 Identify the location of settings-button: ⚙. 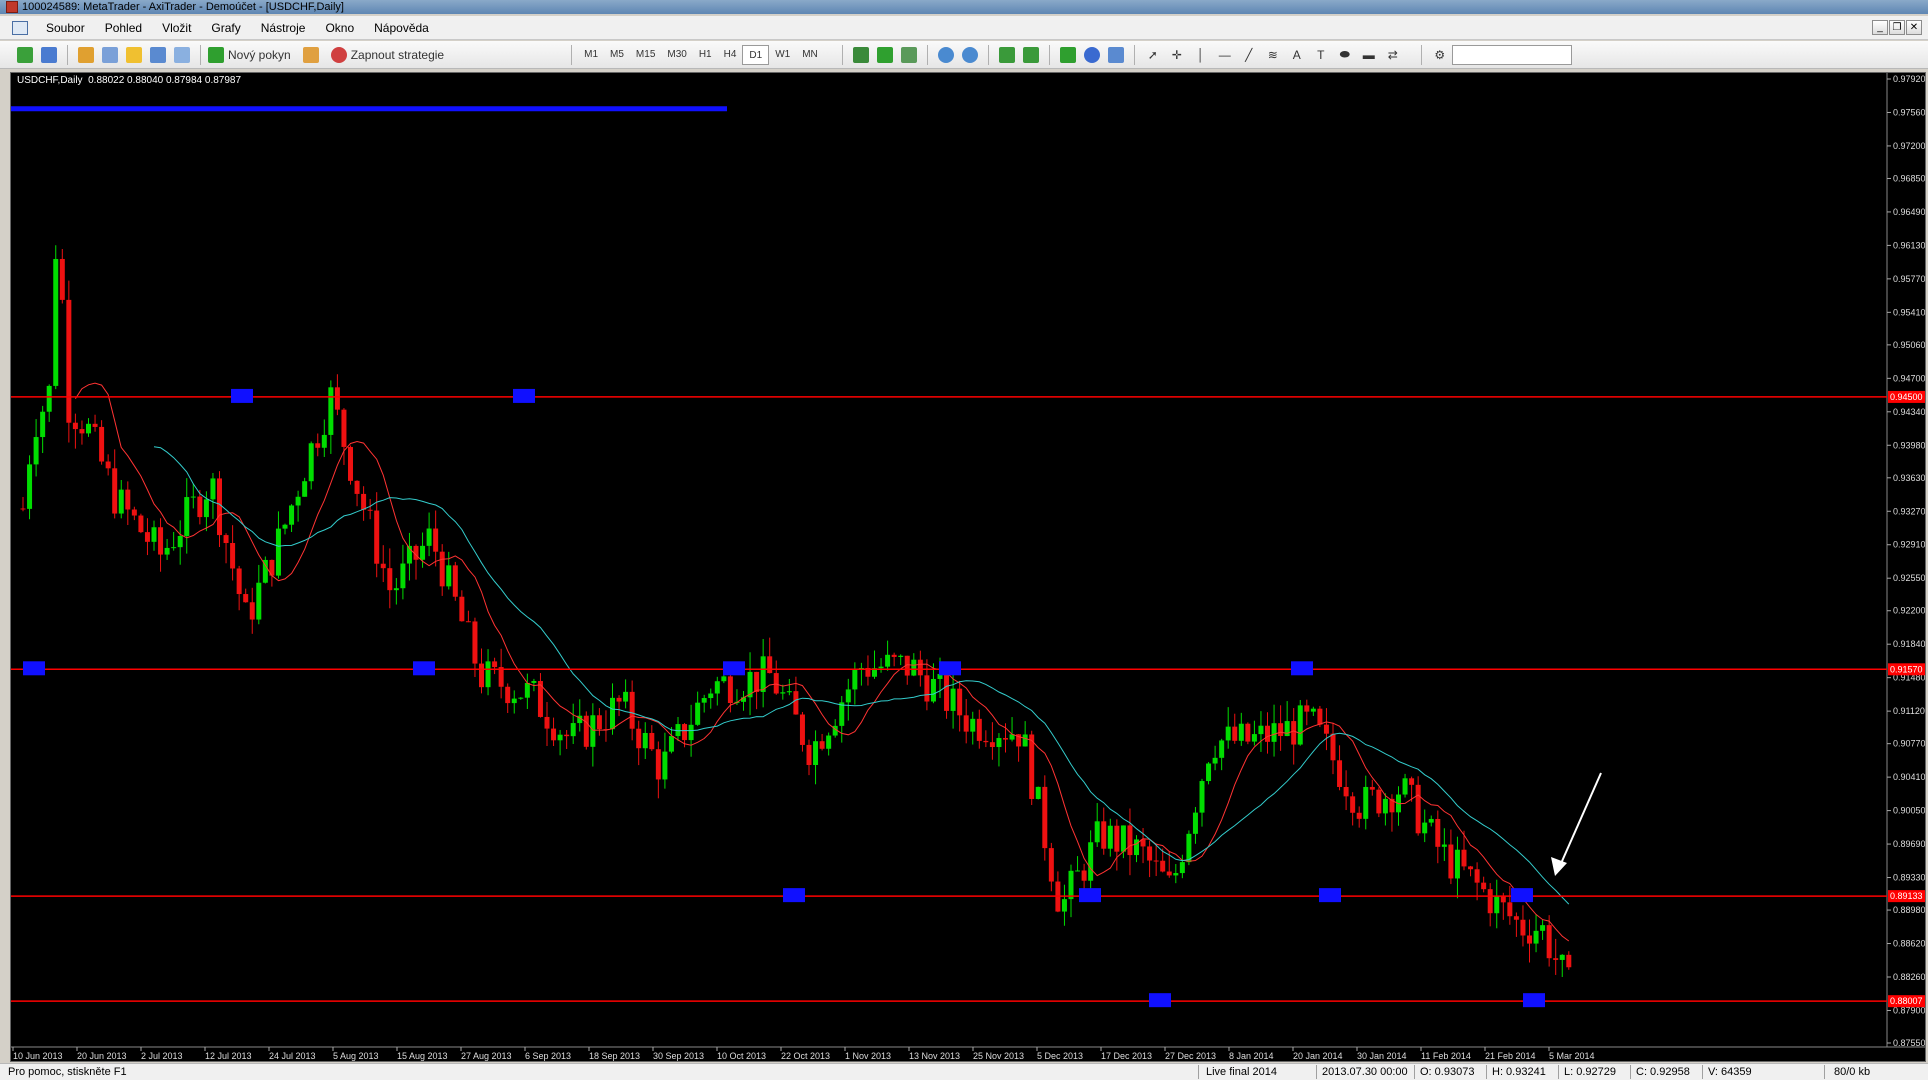
(1440, 55).